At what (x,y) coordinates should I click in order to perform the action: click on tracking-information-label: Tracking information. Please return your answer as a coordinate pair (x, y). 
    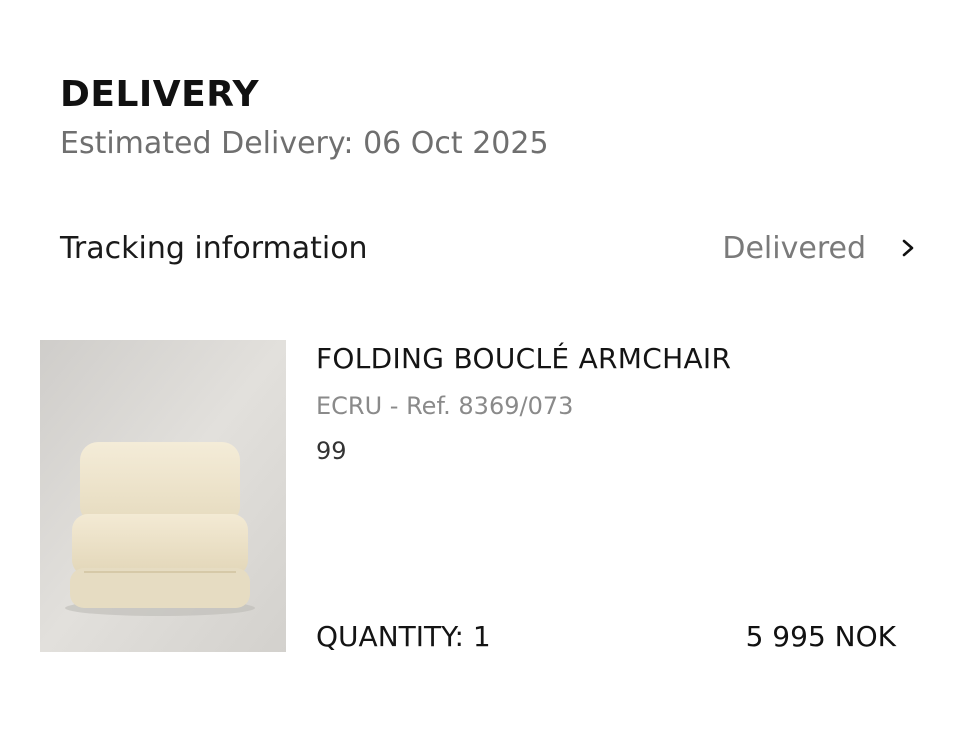
    Looking at the image, I should click on (214, 248).